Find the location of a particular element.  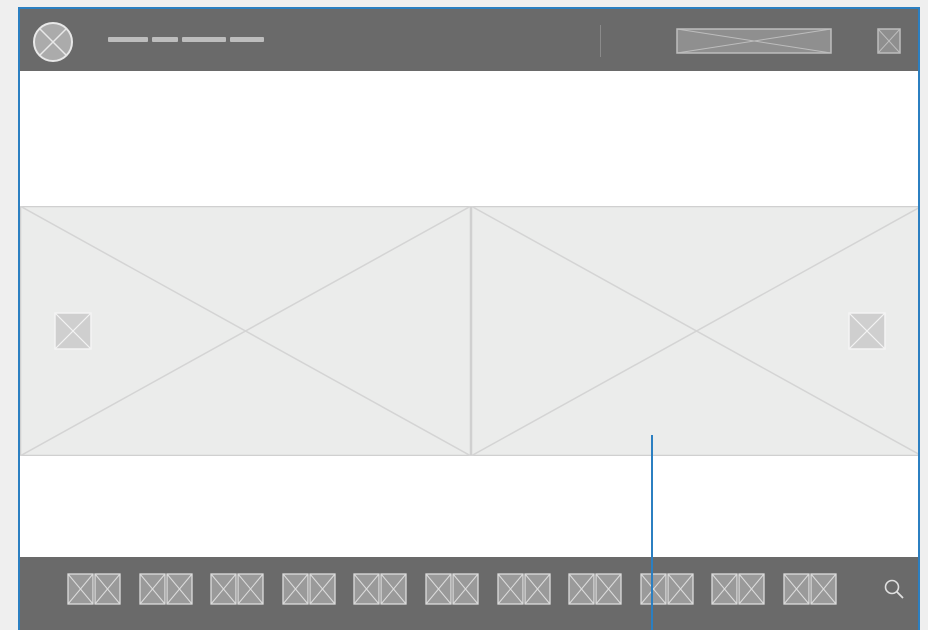

header-button-placeholder is located at coordinates (754, 41).